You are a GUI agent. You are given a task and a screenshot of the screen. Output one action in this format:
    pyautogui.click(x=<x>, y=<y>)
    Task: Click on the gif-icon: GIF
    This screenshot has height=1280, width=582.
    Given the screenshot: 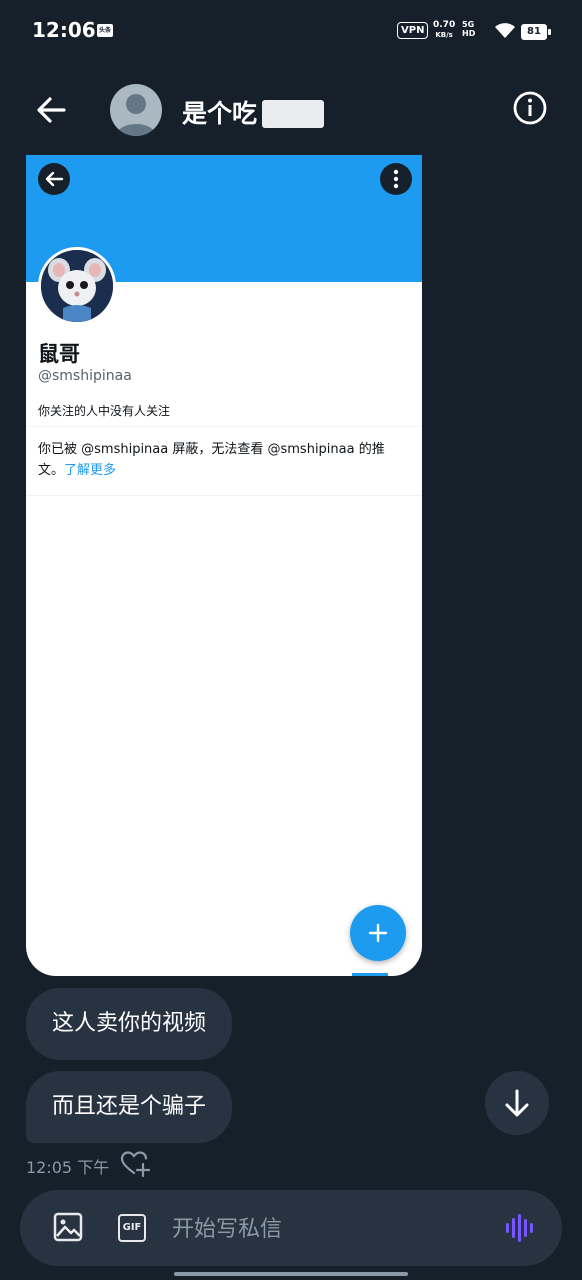 What is the action you would take?
    pyautogui.click(x=132, y=1228)
    